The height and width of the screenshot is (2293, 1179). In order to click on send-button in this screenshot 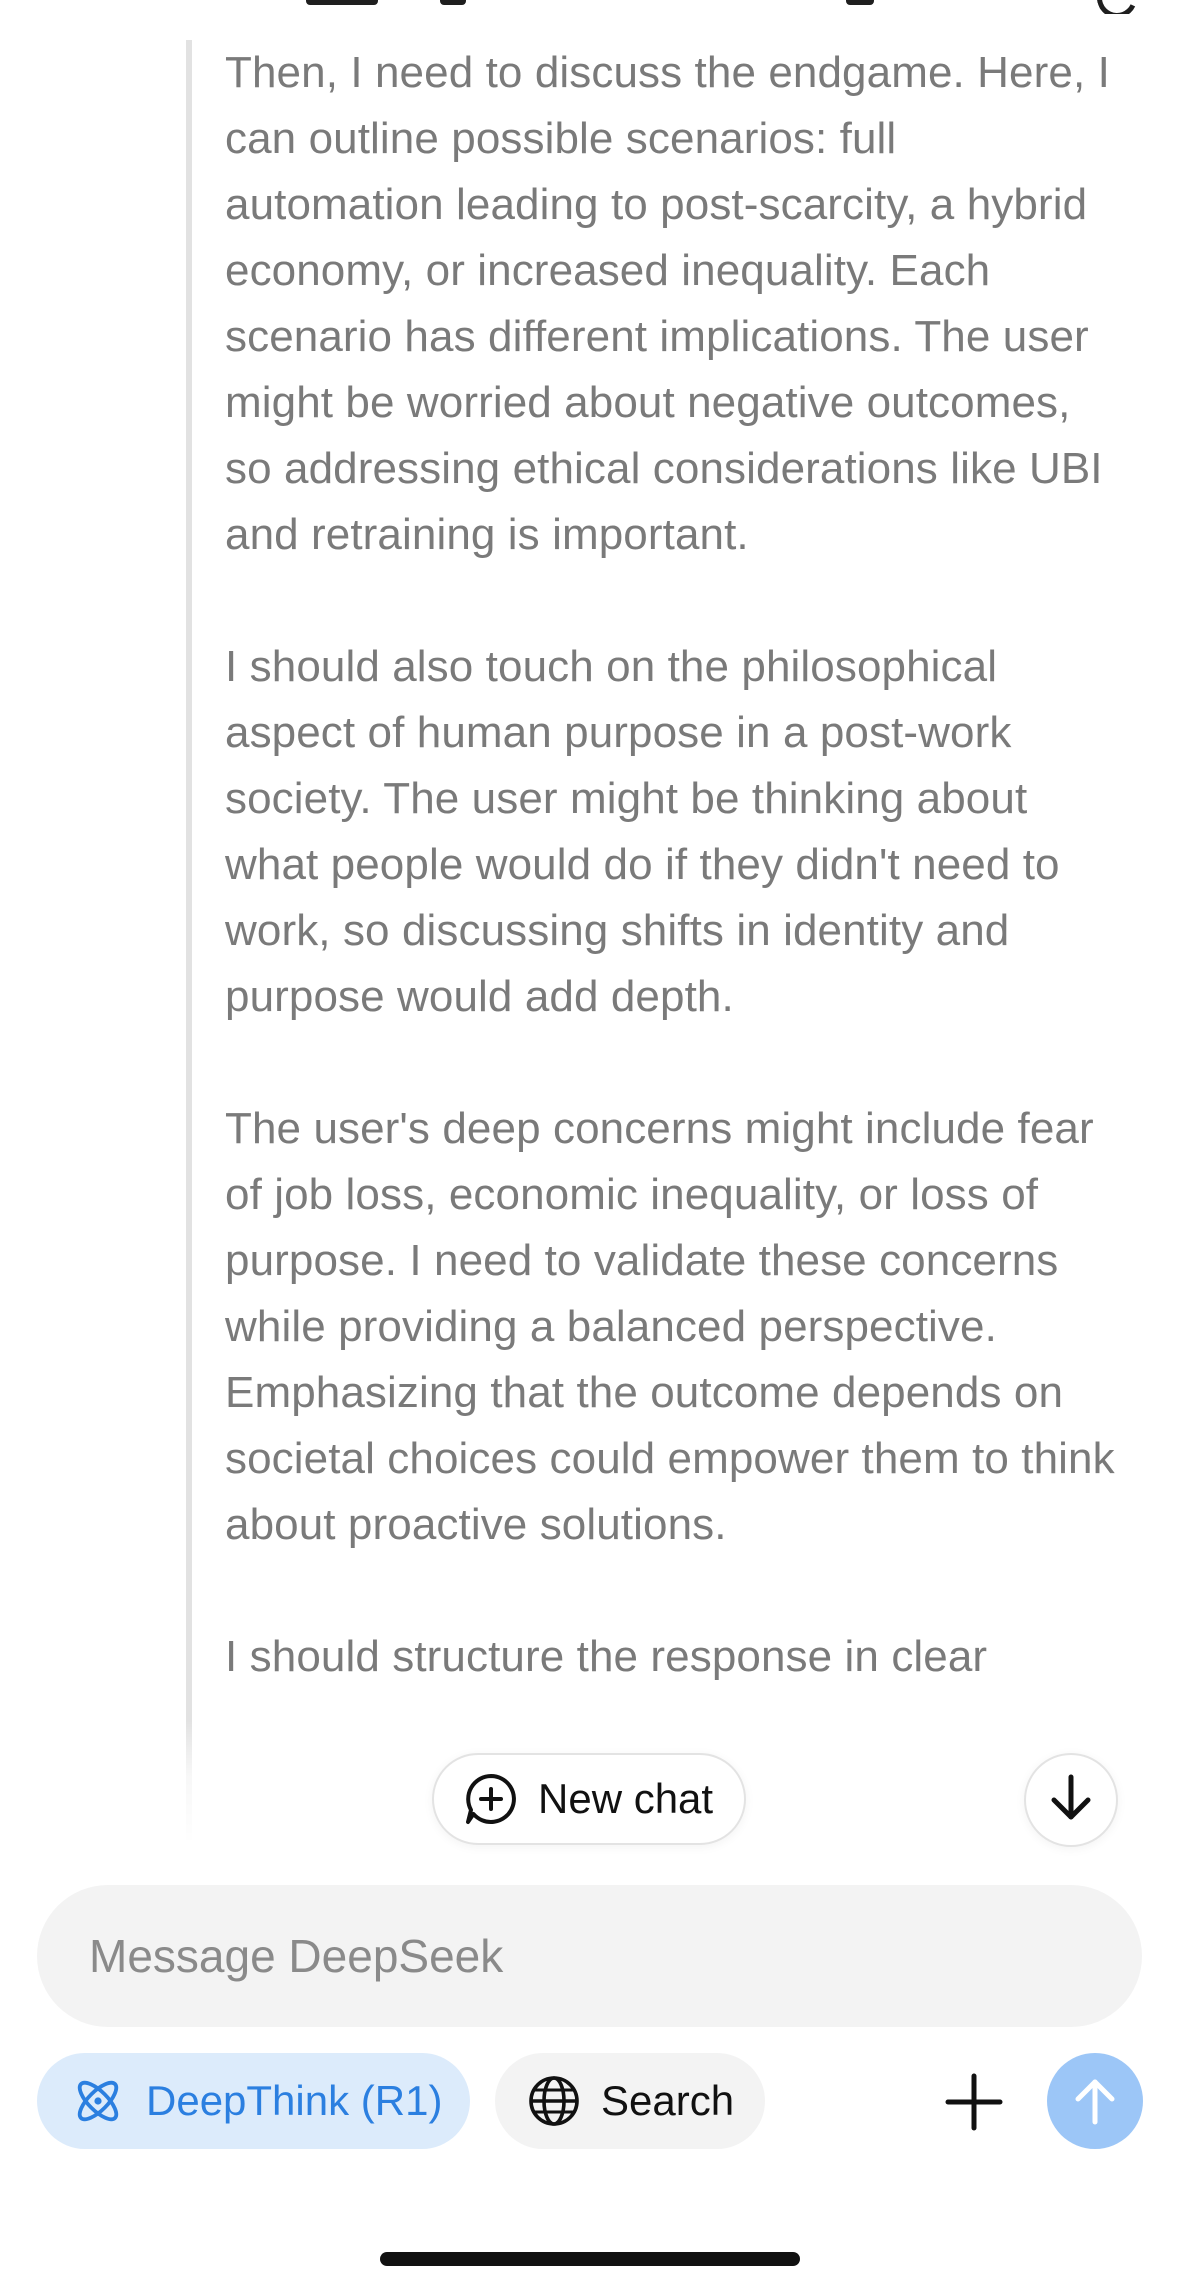, I will do `click(1095, 2101)`.